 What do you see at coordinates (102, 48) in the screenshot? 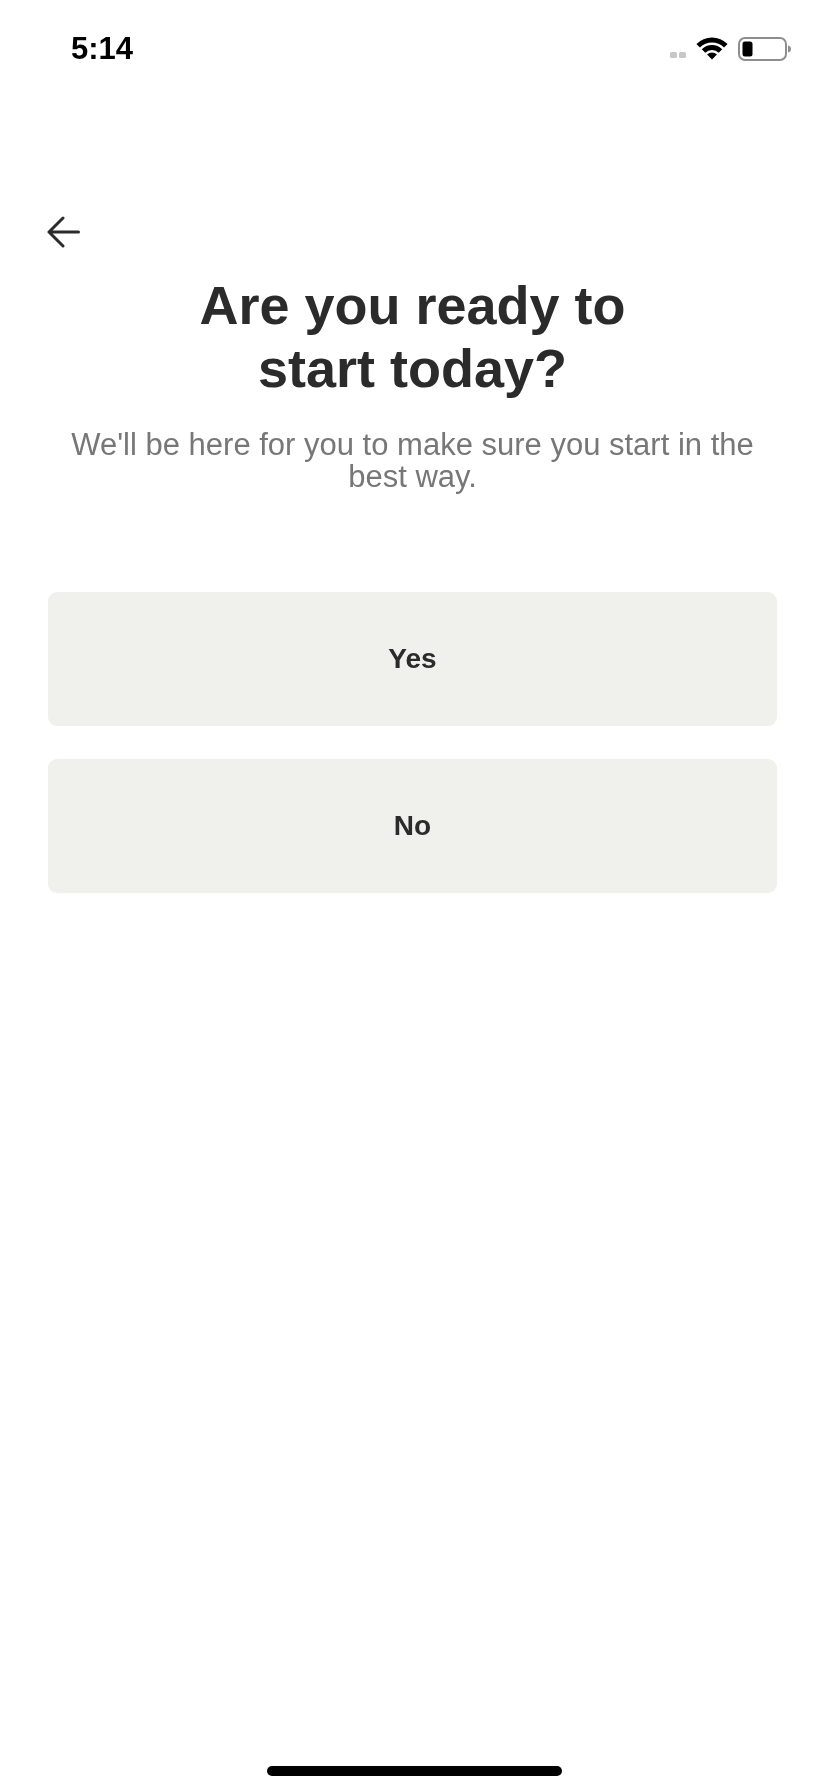
I see `status-time: 5:14` at bounding box center [102, 48].